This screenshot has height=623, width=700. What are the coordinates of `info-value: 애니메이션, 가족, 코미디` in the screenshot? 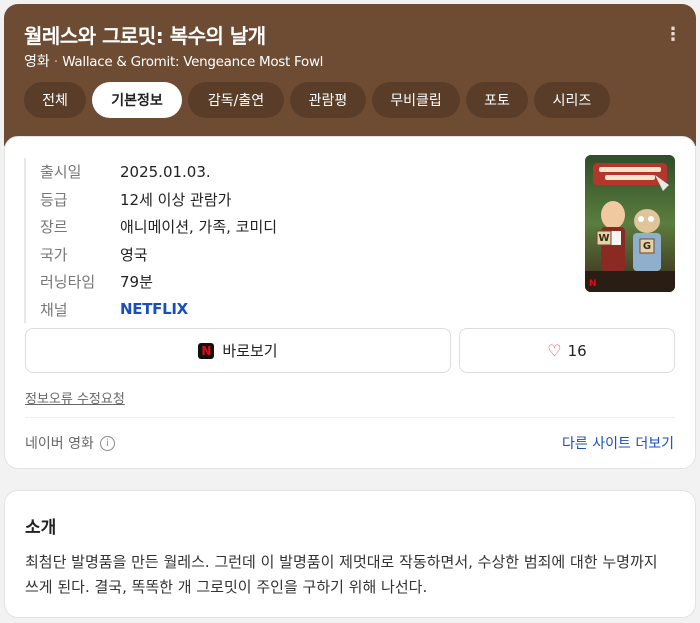 It's located at (199, 227).